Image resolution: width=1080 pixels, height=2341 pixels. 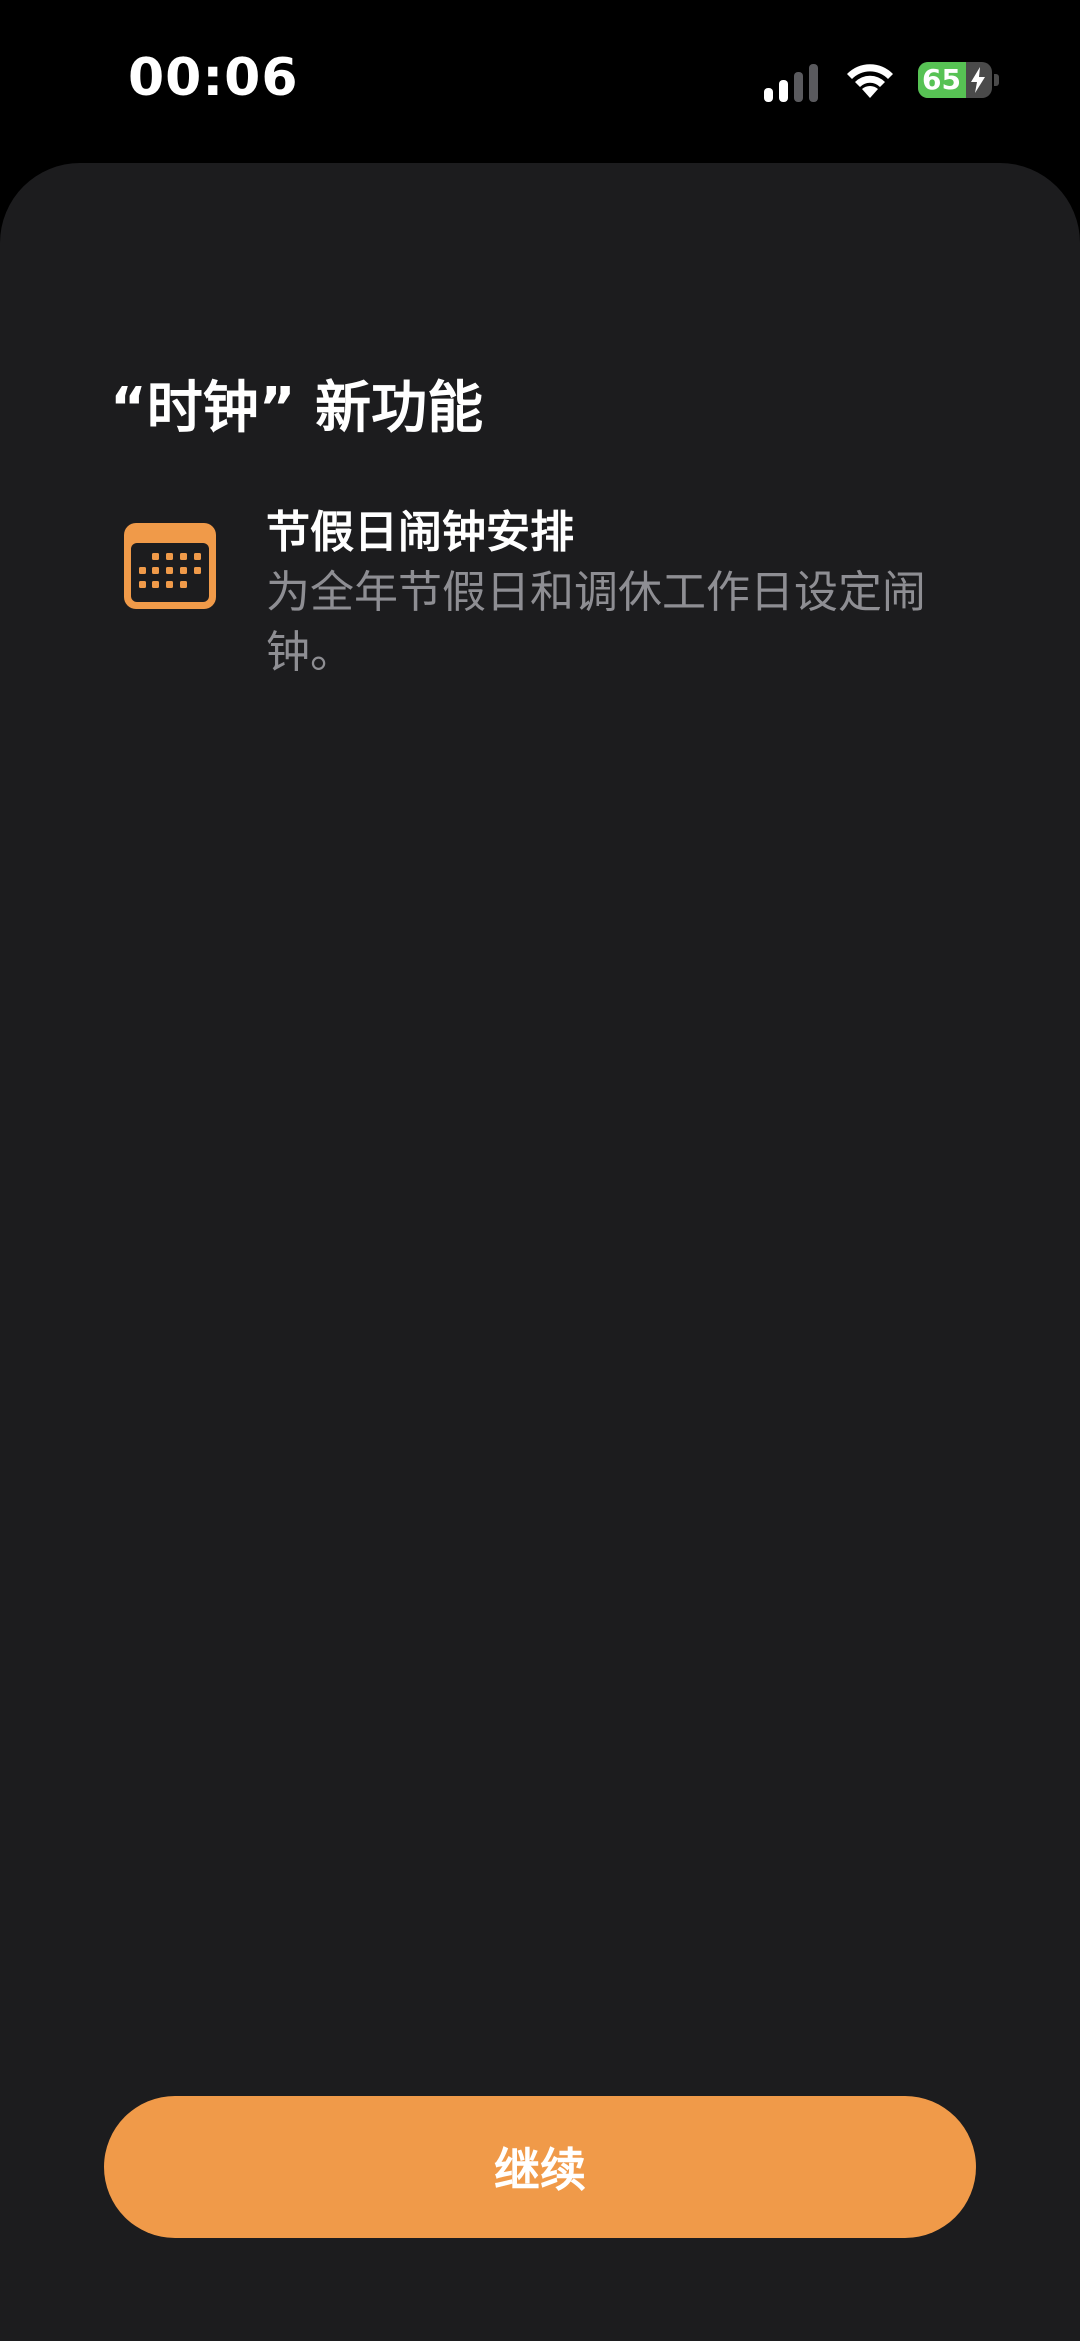 What do you see at coordinates (791, 83) in the screenshot?
I see `cellular-signal-icon` at bounding box center [791, 83].